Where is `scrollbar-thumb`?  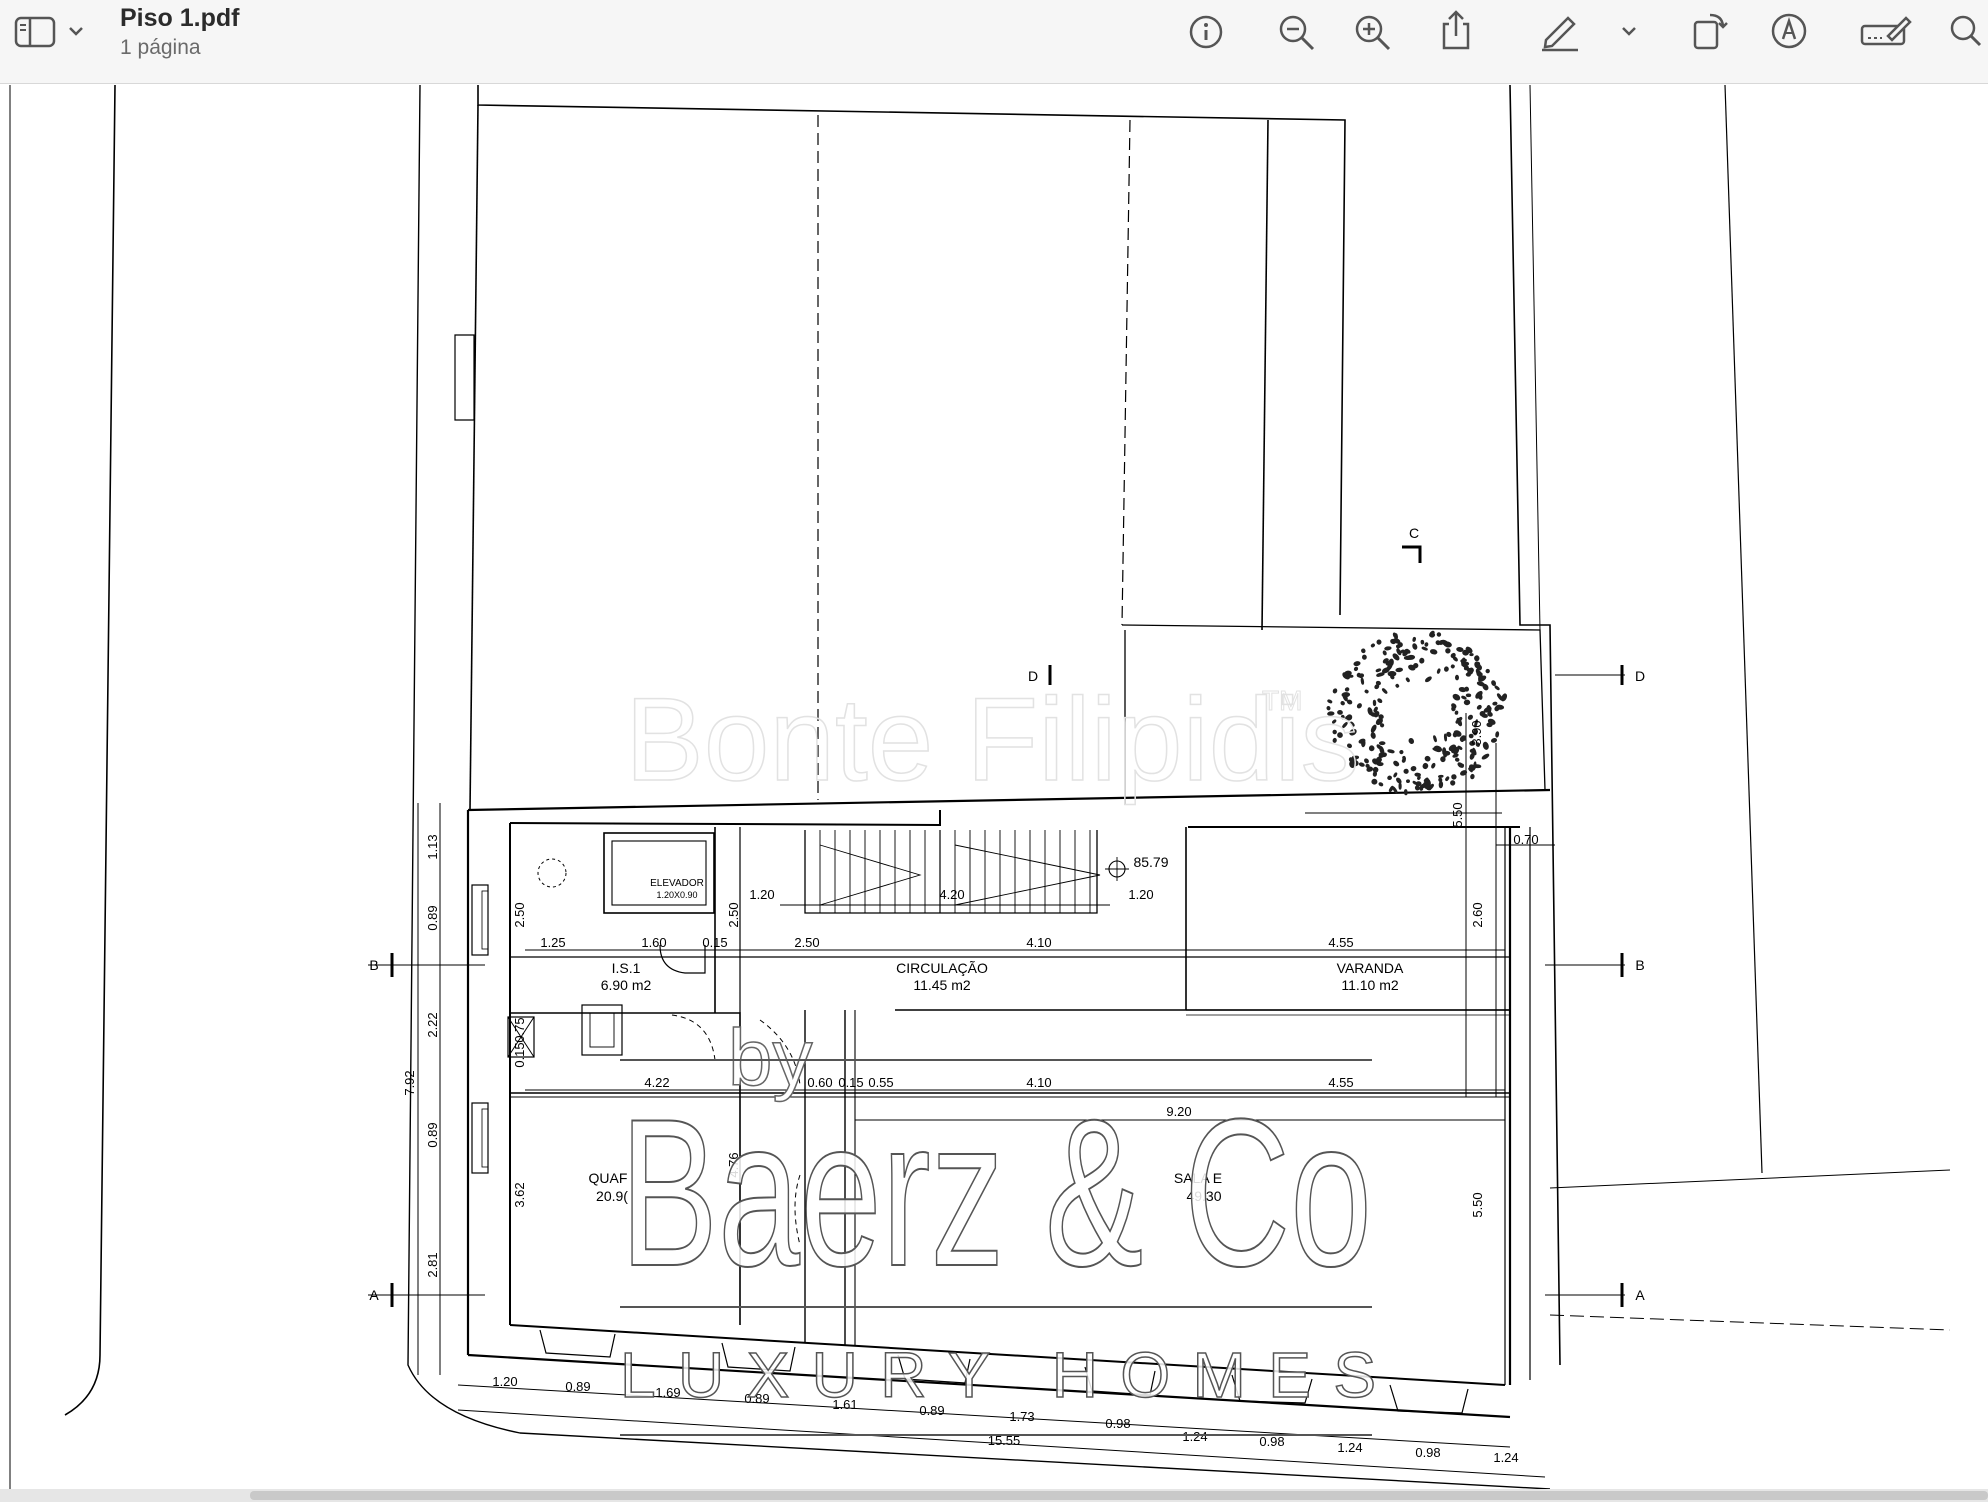
scrollbar-thumb is located at coordinates (1119, 1495).